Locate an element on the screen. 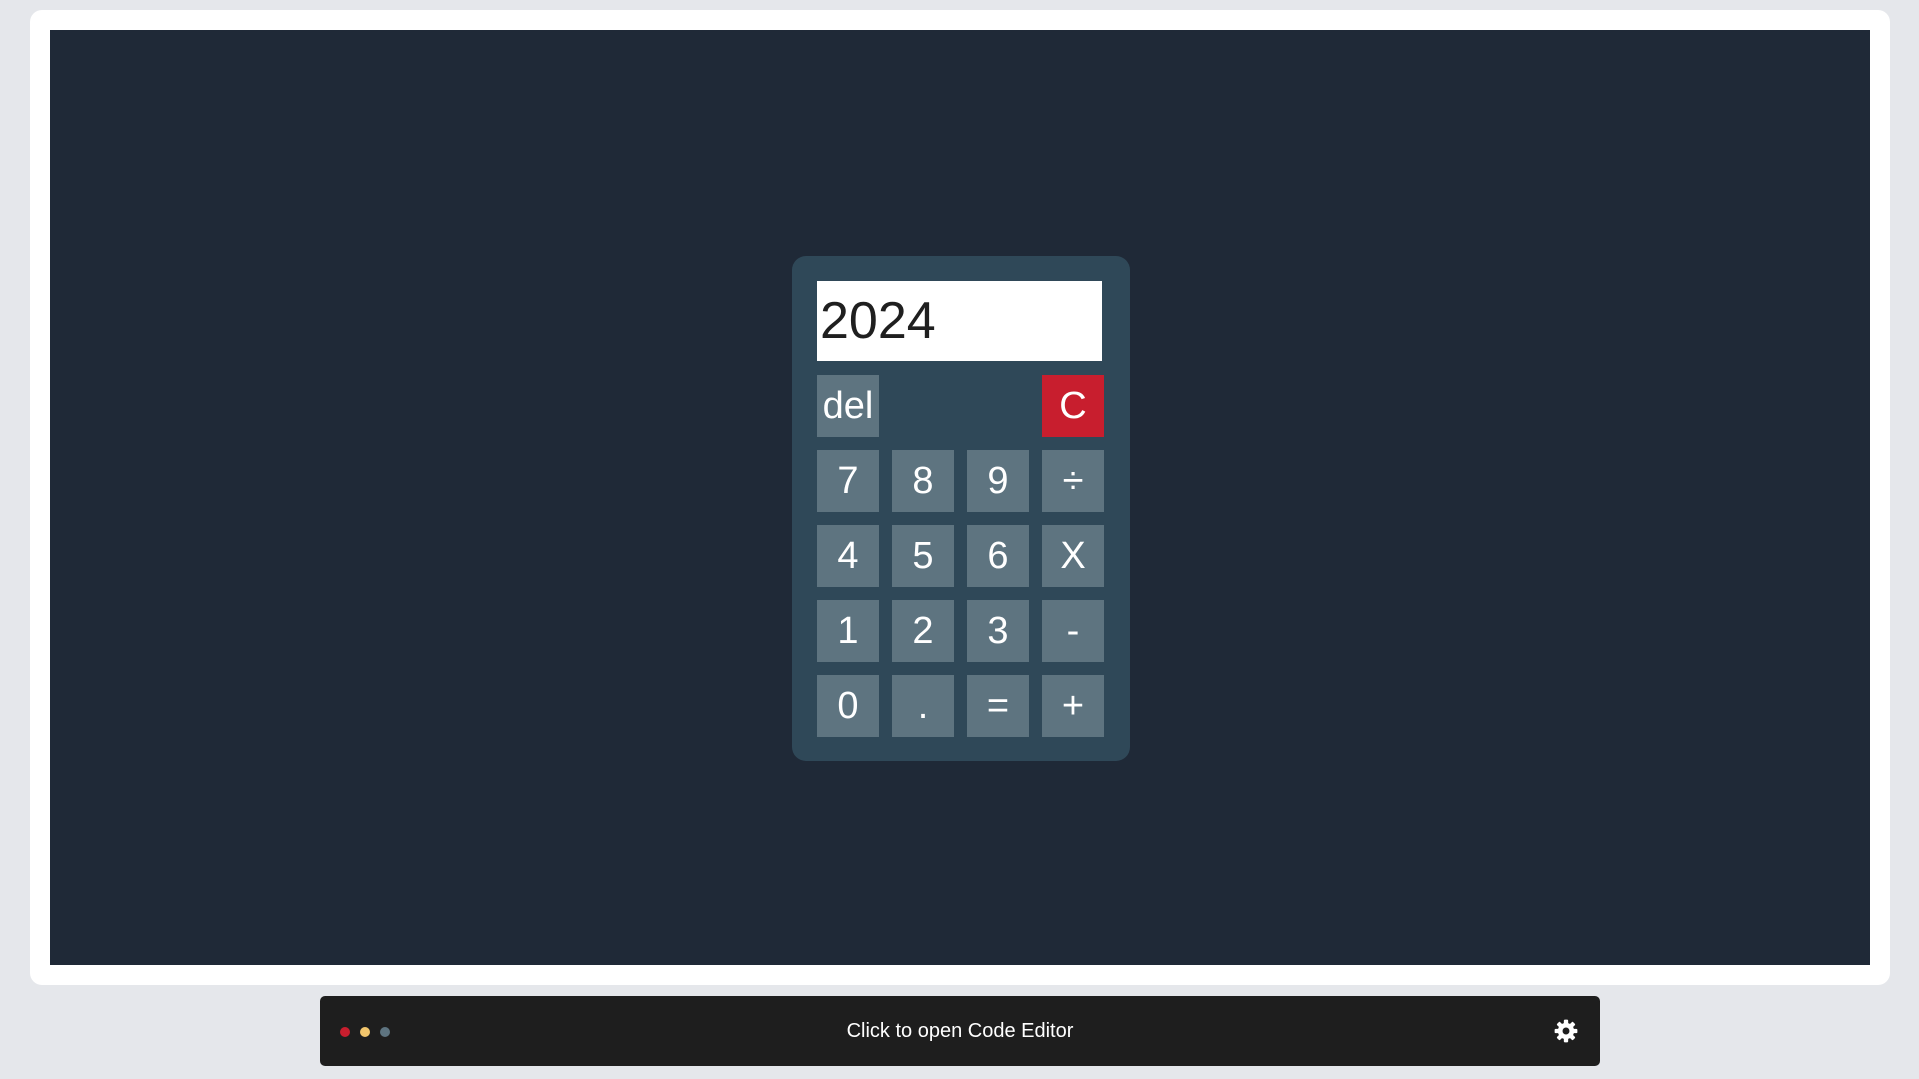  del-button: del is located at coordinates (848, 406).